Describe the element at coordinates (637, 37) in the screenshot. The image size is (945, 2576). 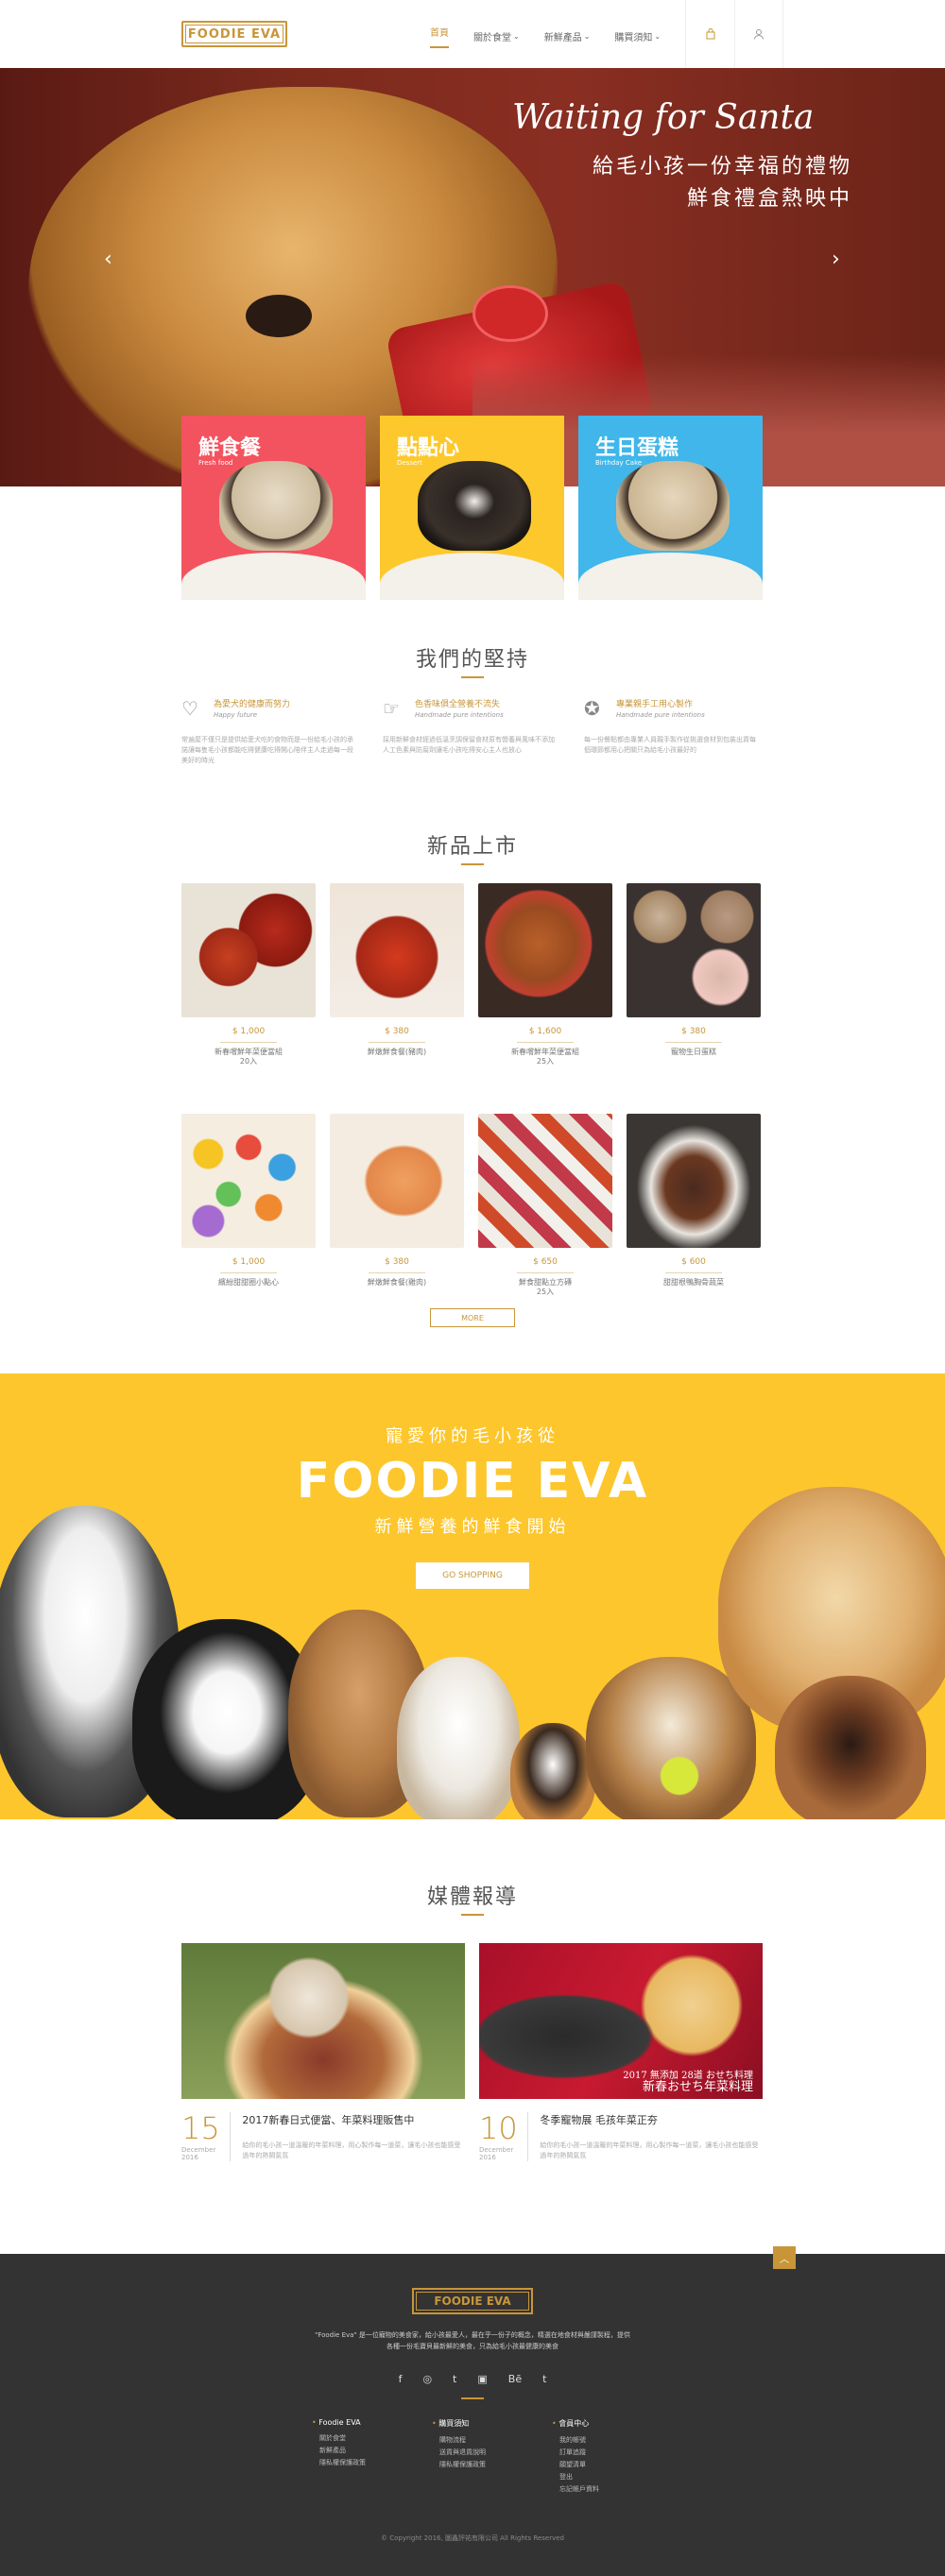
I see `nav-item-purchase: 購買須知 ⌄` at that location.